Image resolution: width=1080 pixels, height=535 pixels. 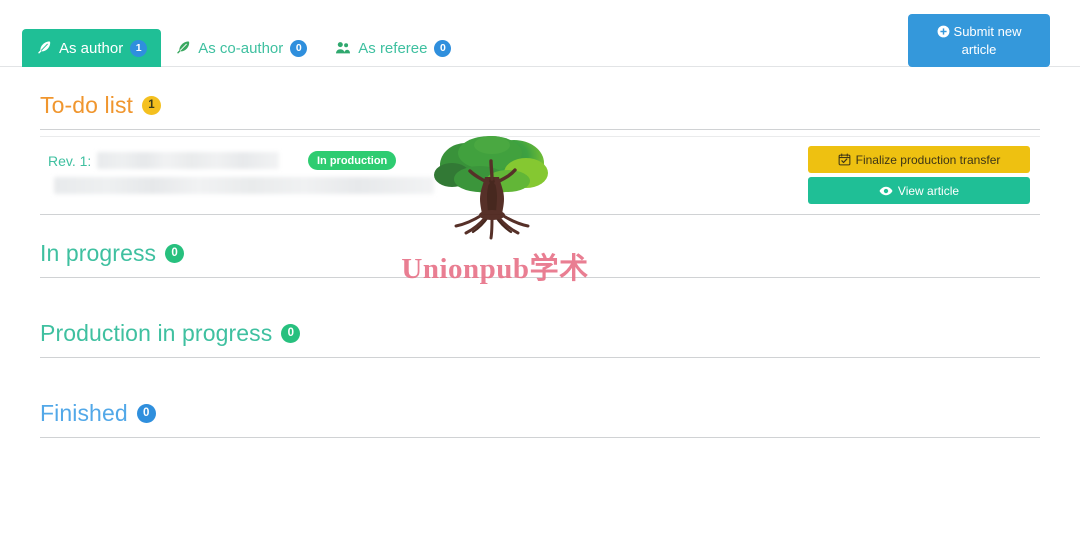 What do you see at coordinates (70, 160) in the screenshot?
I see `revision-label: Rev. 1:` at bounding box center [70, 160].